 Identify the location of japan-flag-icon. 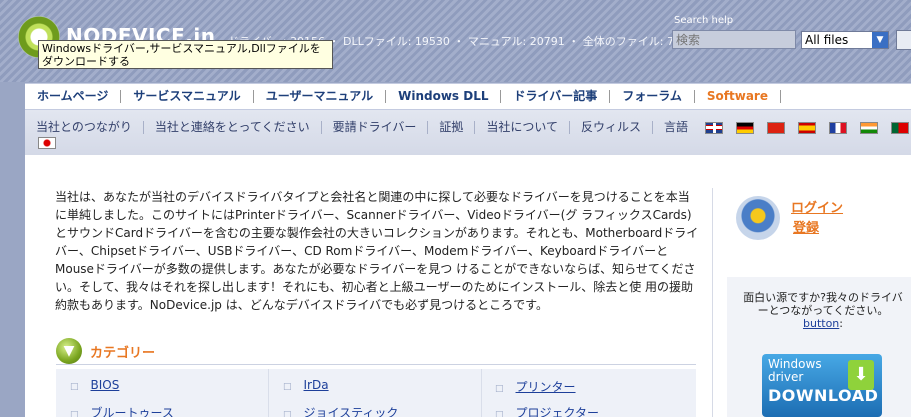
(47, 143).